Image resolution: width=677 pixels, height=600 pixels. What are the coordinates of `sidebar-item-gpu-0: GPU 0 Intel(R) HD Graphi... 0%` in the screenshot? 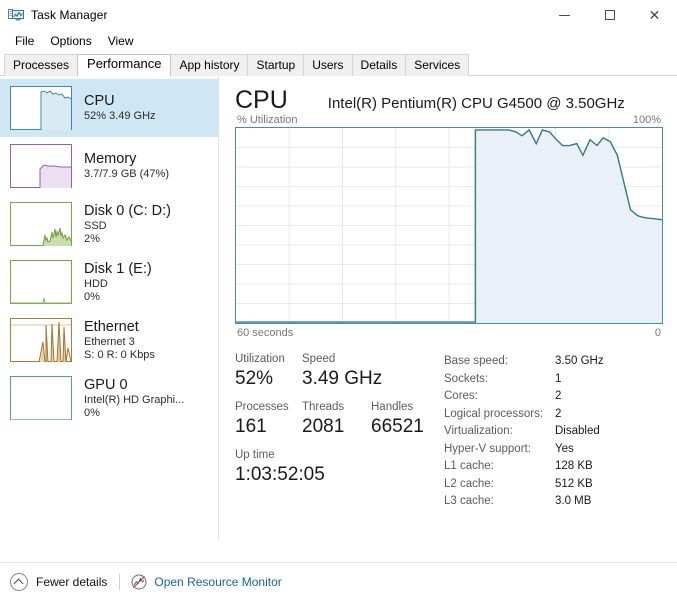 It's located at (109, 398).